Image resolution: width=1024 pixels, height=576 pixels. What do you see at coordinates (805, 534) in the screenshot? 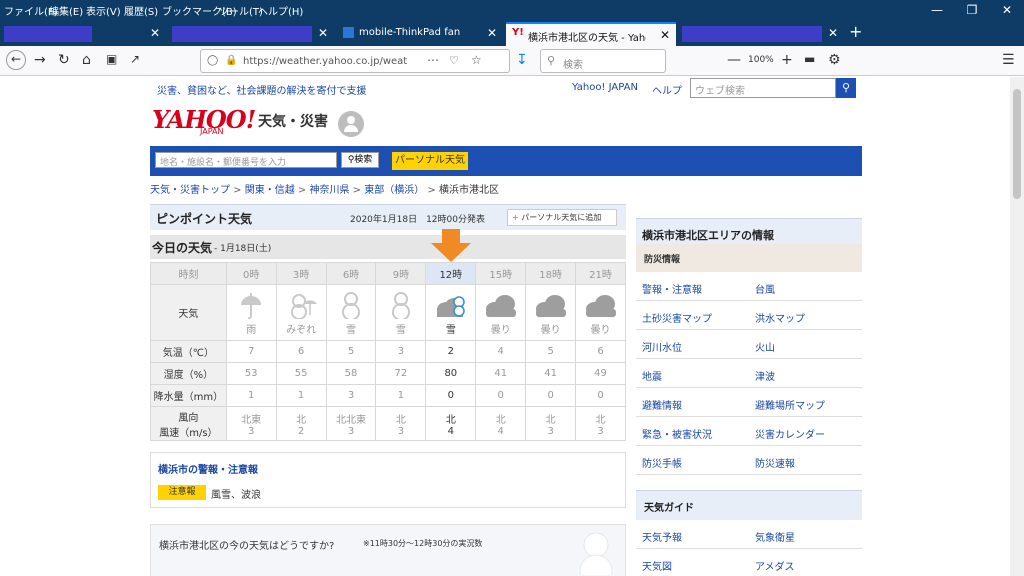
I see `guide-link: 気象衛星` at bounding box center [805, 534].